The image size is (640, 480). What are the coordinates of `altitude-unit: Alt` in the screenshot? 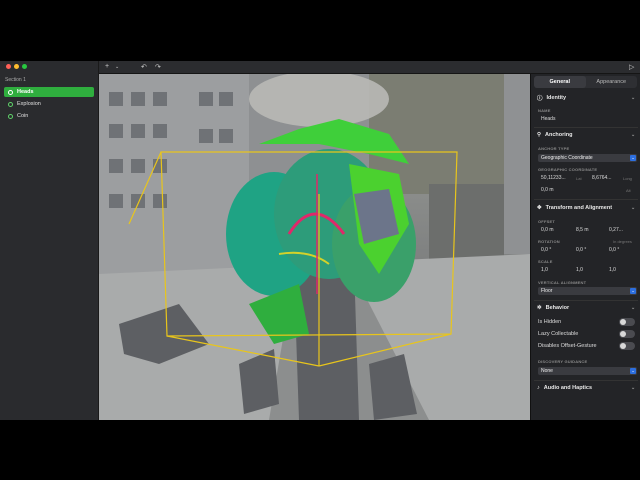 It's located at (628, 190).